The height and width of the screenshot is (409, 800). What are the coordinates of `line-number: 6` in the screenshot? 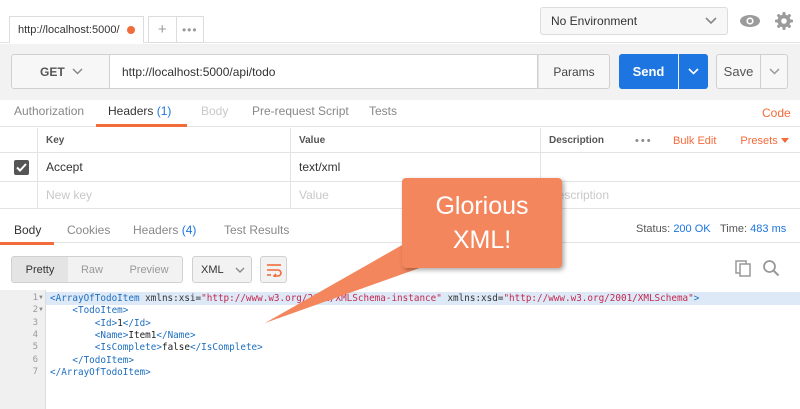 It's located at (35, 359).